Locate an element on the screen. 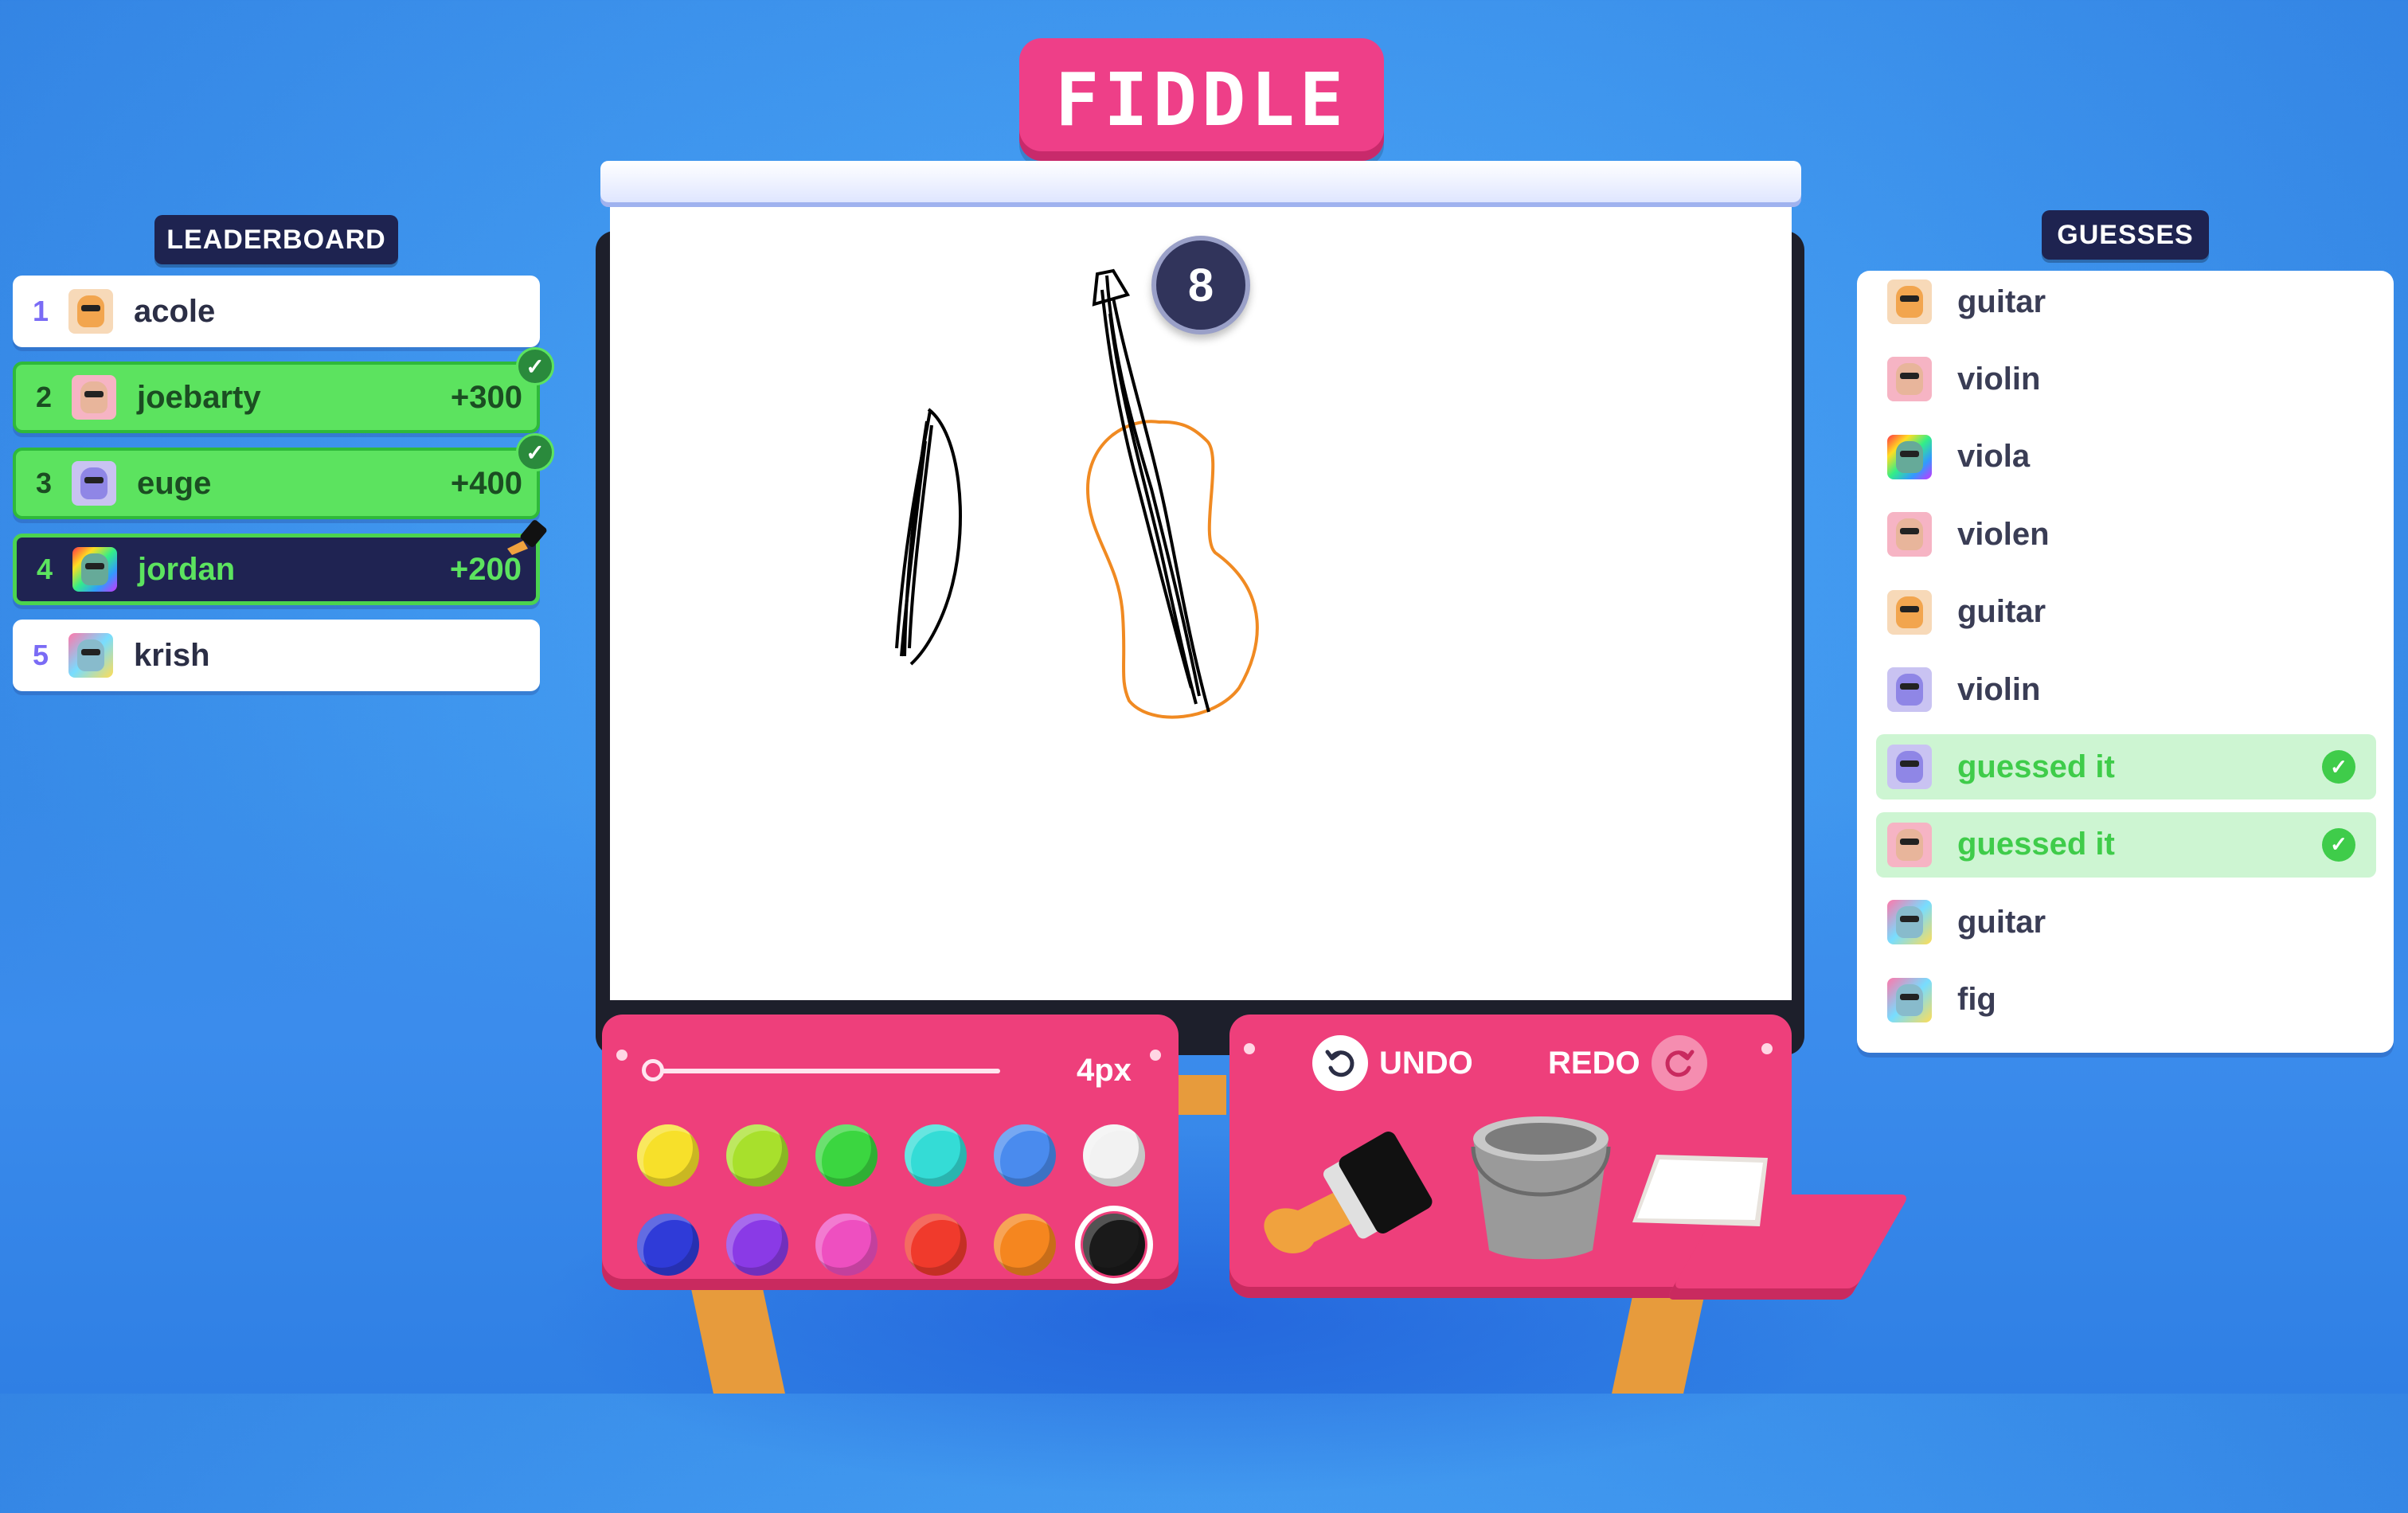  undo-button: UNDO is located at coordinates (1392, 1063).